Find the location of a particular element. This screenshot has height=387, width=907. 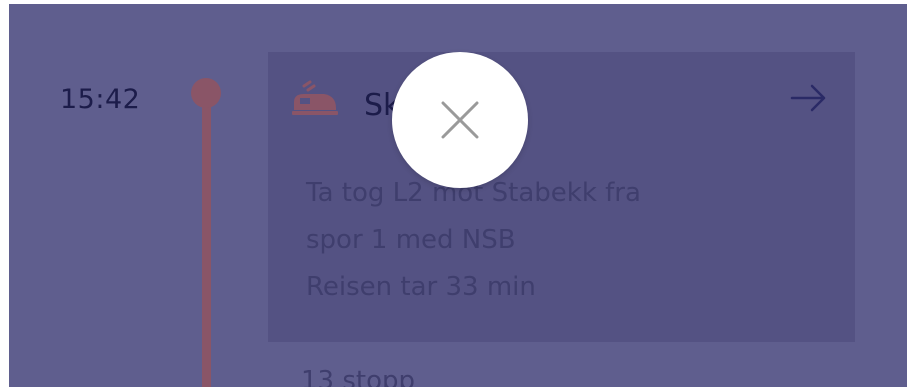

stops-label: 13 stopp is located at coordinates (358, 376).